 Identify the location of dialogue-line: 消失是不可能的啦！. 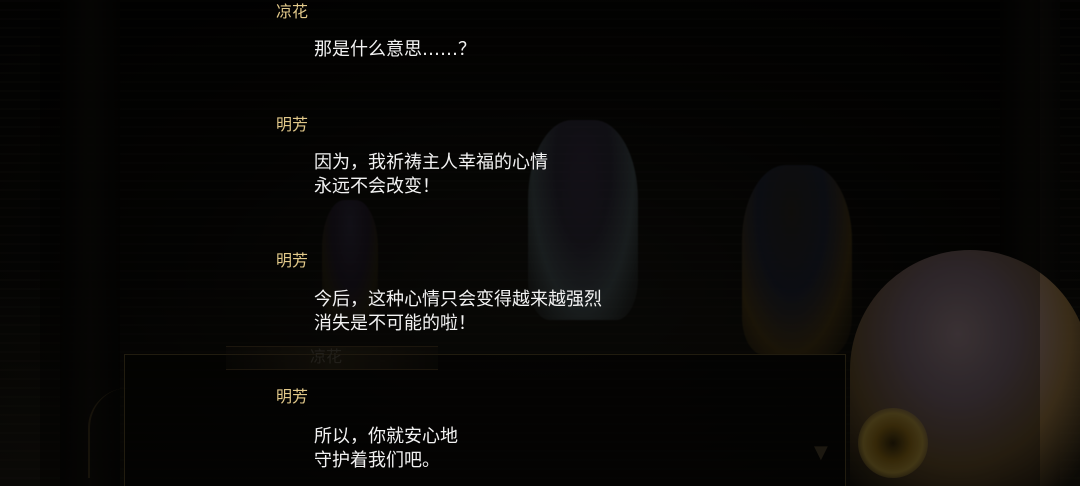
(395, 323).